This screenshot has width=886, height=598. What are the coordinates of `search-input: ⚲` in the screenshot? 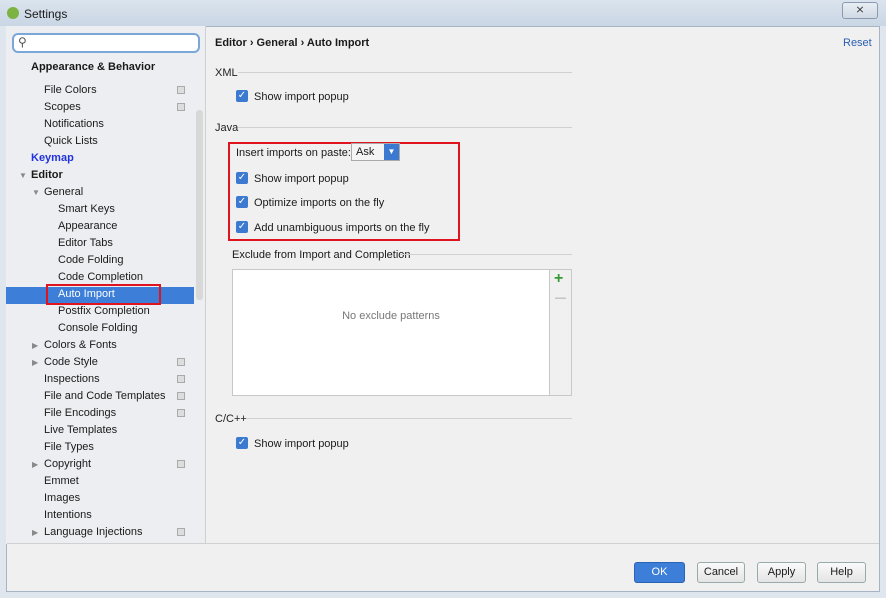 It's located at (106, 43).